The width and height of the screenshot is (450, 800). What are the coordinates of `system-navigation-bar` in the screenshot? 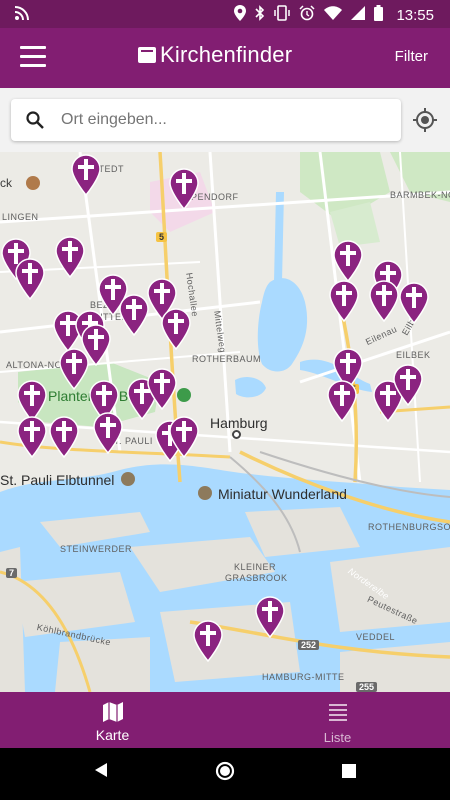 It's located at (225, 774).